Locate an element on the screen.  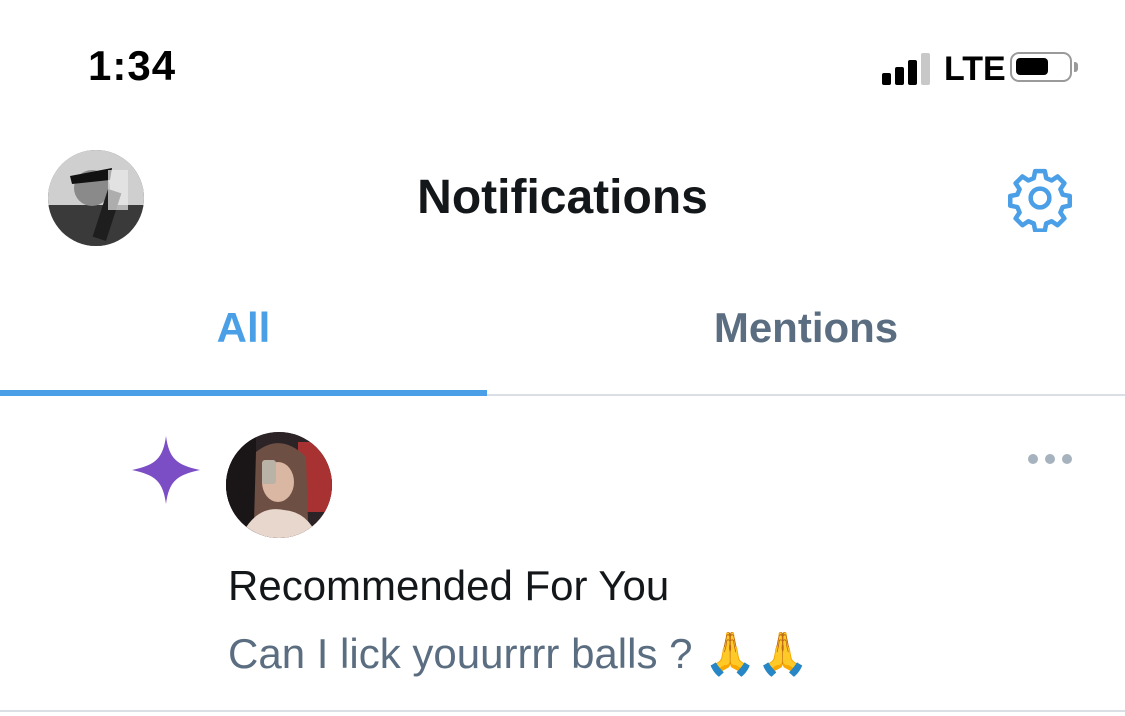
notification-heading: Recommended For You is located at coordinates (449, 585).